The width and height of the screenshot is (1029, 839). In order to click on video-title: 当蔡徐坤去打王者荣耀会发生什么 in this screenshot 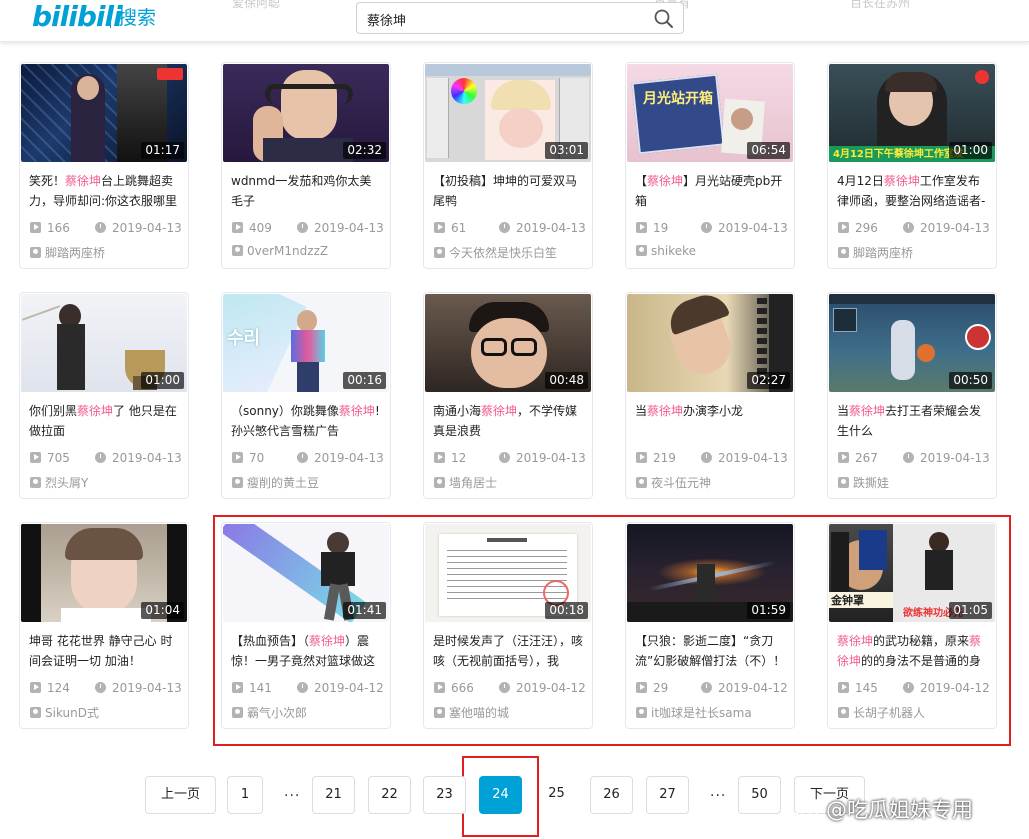, I will do `click(913, 421)`.